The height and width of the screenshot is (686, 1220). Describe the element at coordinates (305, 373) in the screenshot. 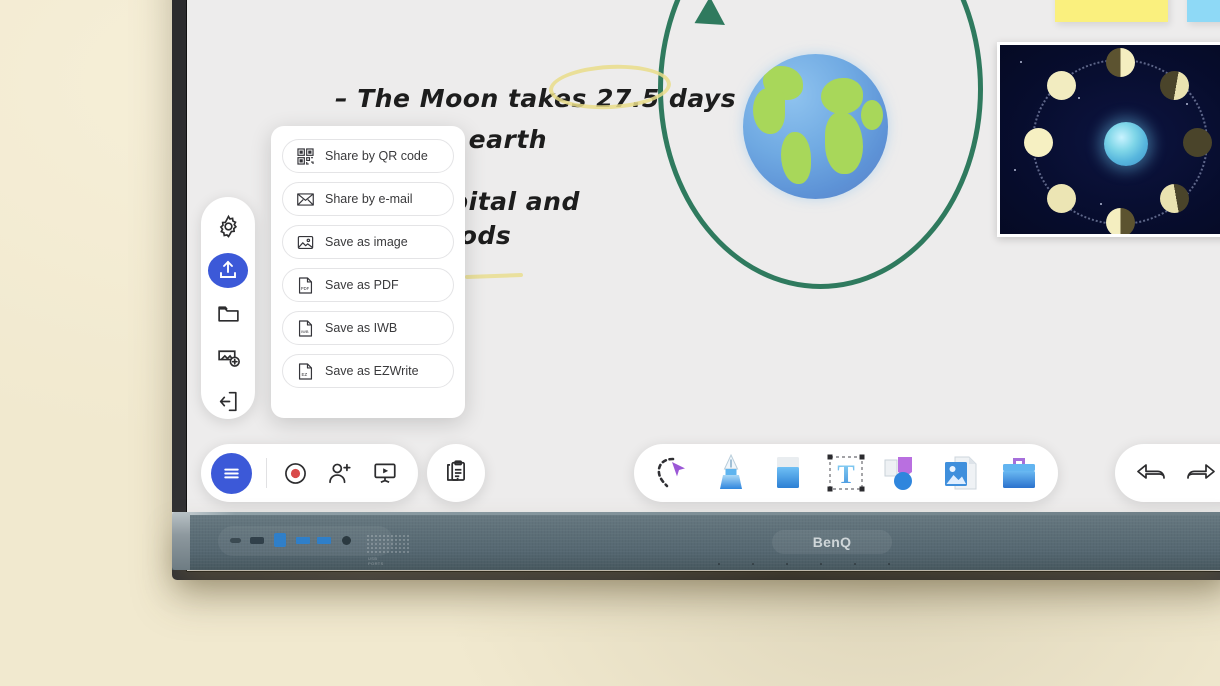

I see `svg-text: EZ` at that location.